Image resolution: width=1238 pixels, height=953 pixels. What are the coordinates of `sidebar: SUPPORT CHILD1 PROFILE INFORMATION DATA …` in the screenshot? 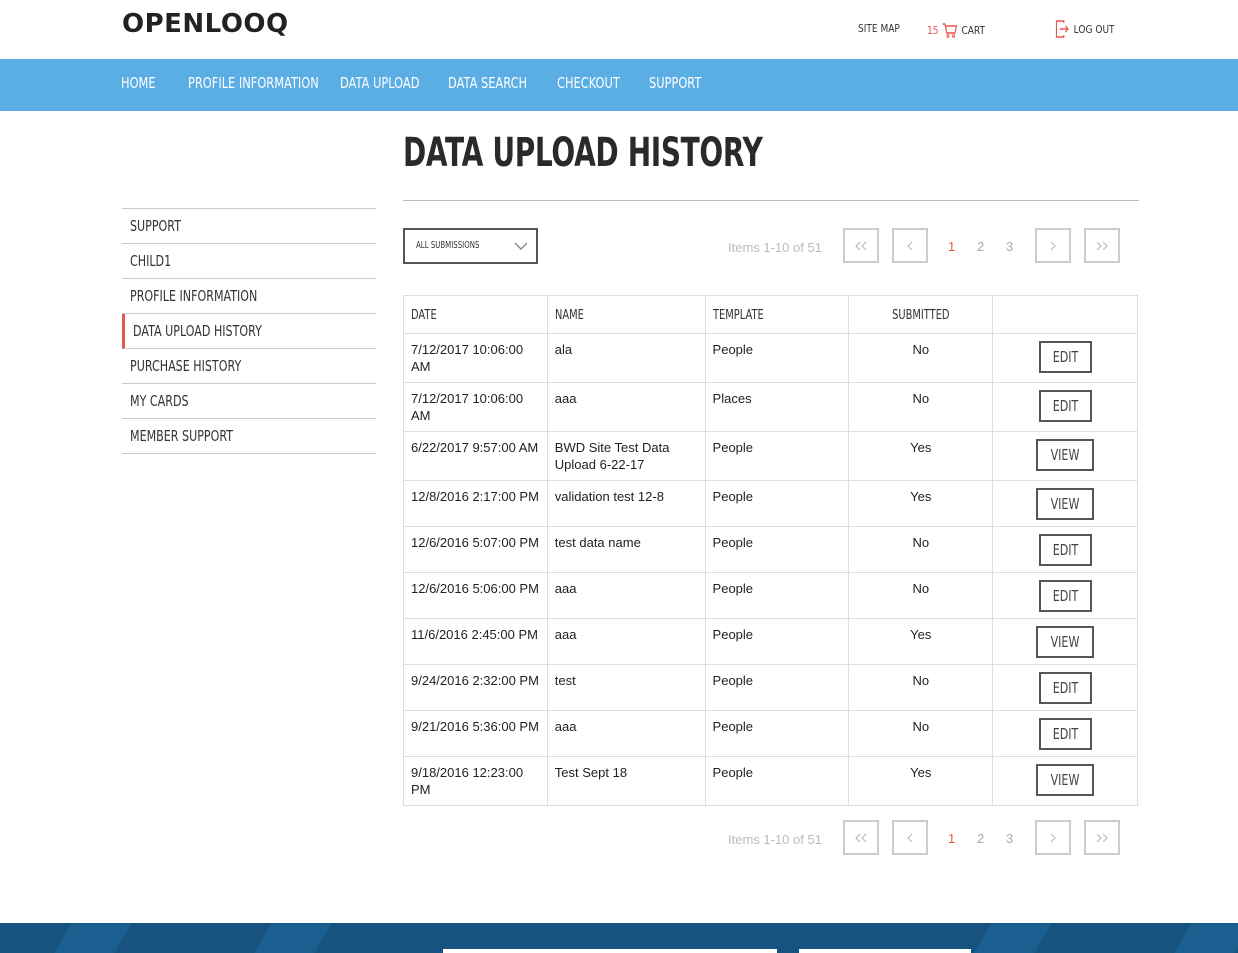 It's located at (249, 331).